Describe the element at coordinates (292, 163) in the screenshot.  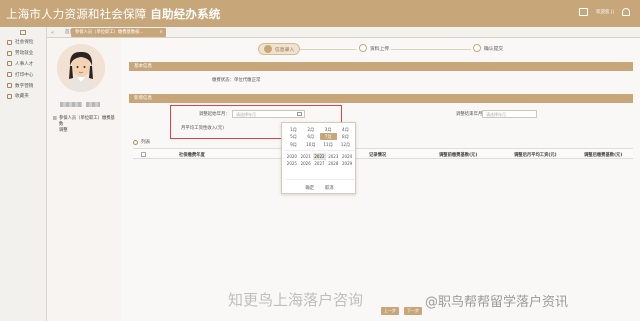
I see `picker-year-option: 2025` at that location.